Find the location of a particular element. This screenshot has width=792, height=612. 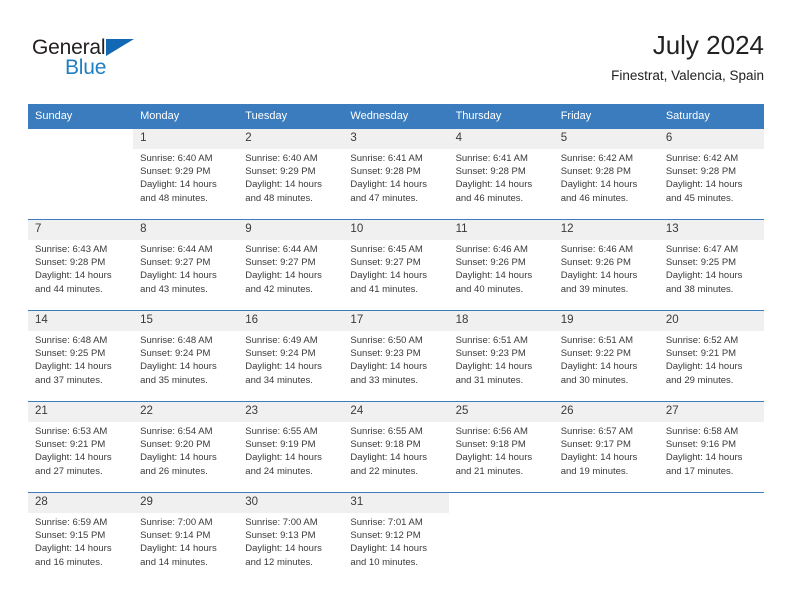

daylight-text-line2: and 40 minutes. is located at coordinates (489, 289).